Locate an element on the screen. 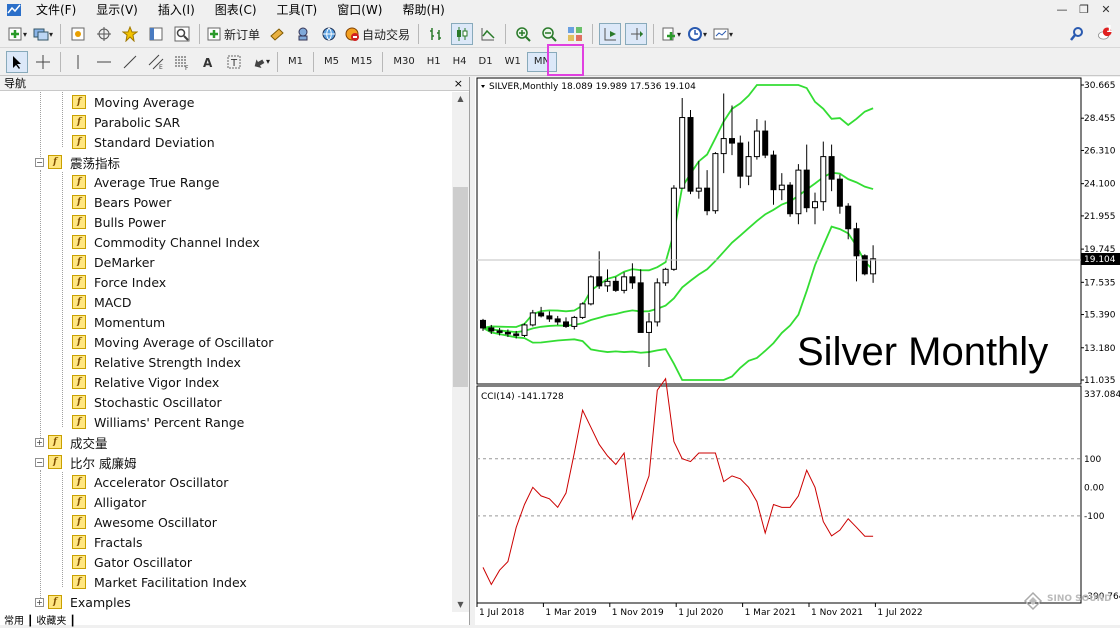 This screenshot has height=628, width=1120. navigator-button is located at coordinates (130, 34).